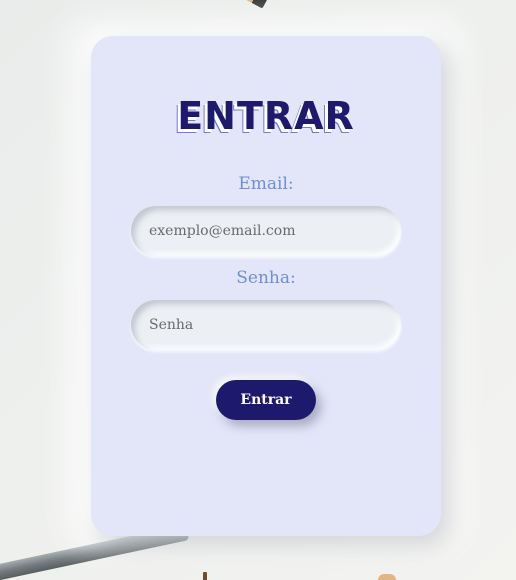  Describe the element at coordinates (387, 577) in the screenshot. I see `pencil-shaving-decoration` at that location.